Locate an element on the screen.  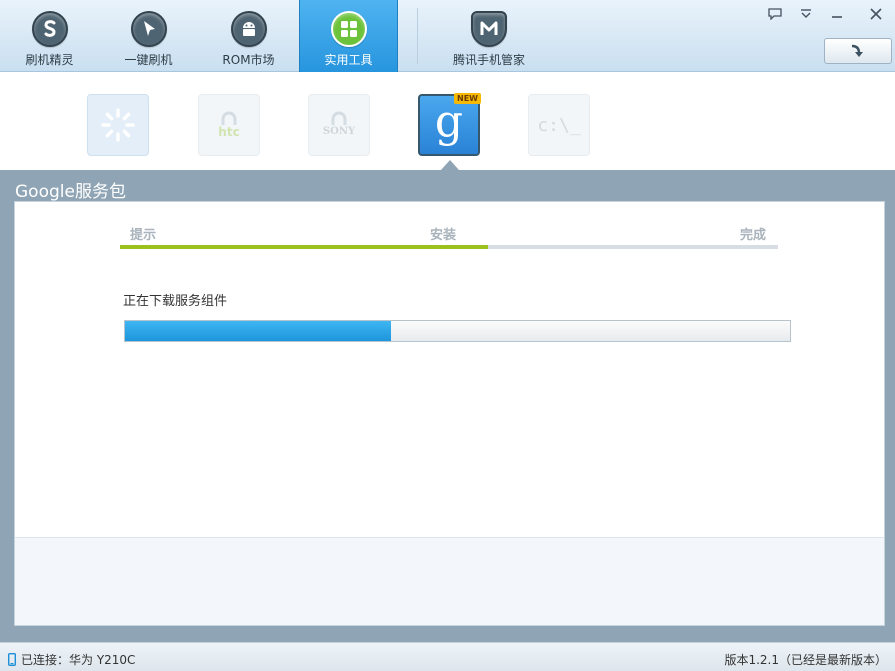
selected-tool-pointer is located at coordinates (450, 165).